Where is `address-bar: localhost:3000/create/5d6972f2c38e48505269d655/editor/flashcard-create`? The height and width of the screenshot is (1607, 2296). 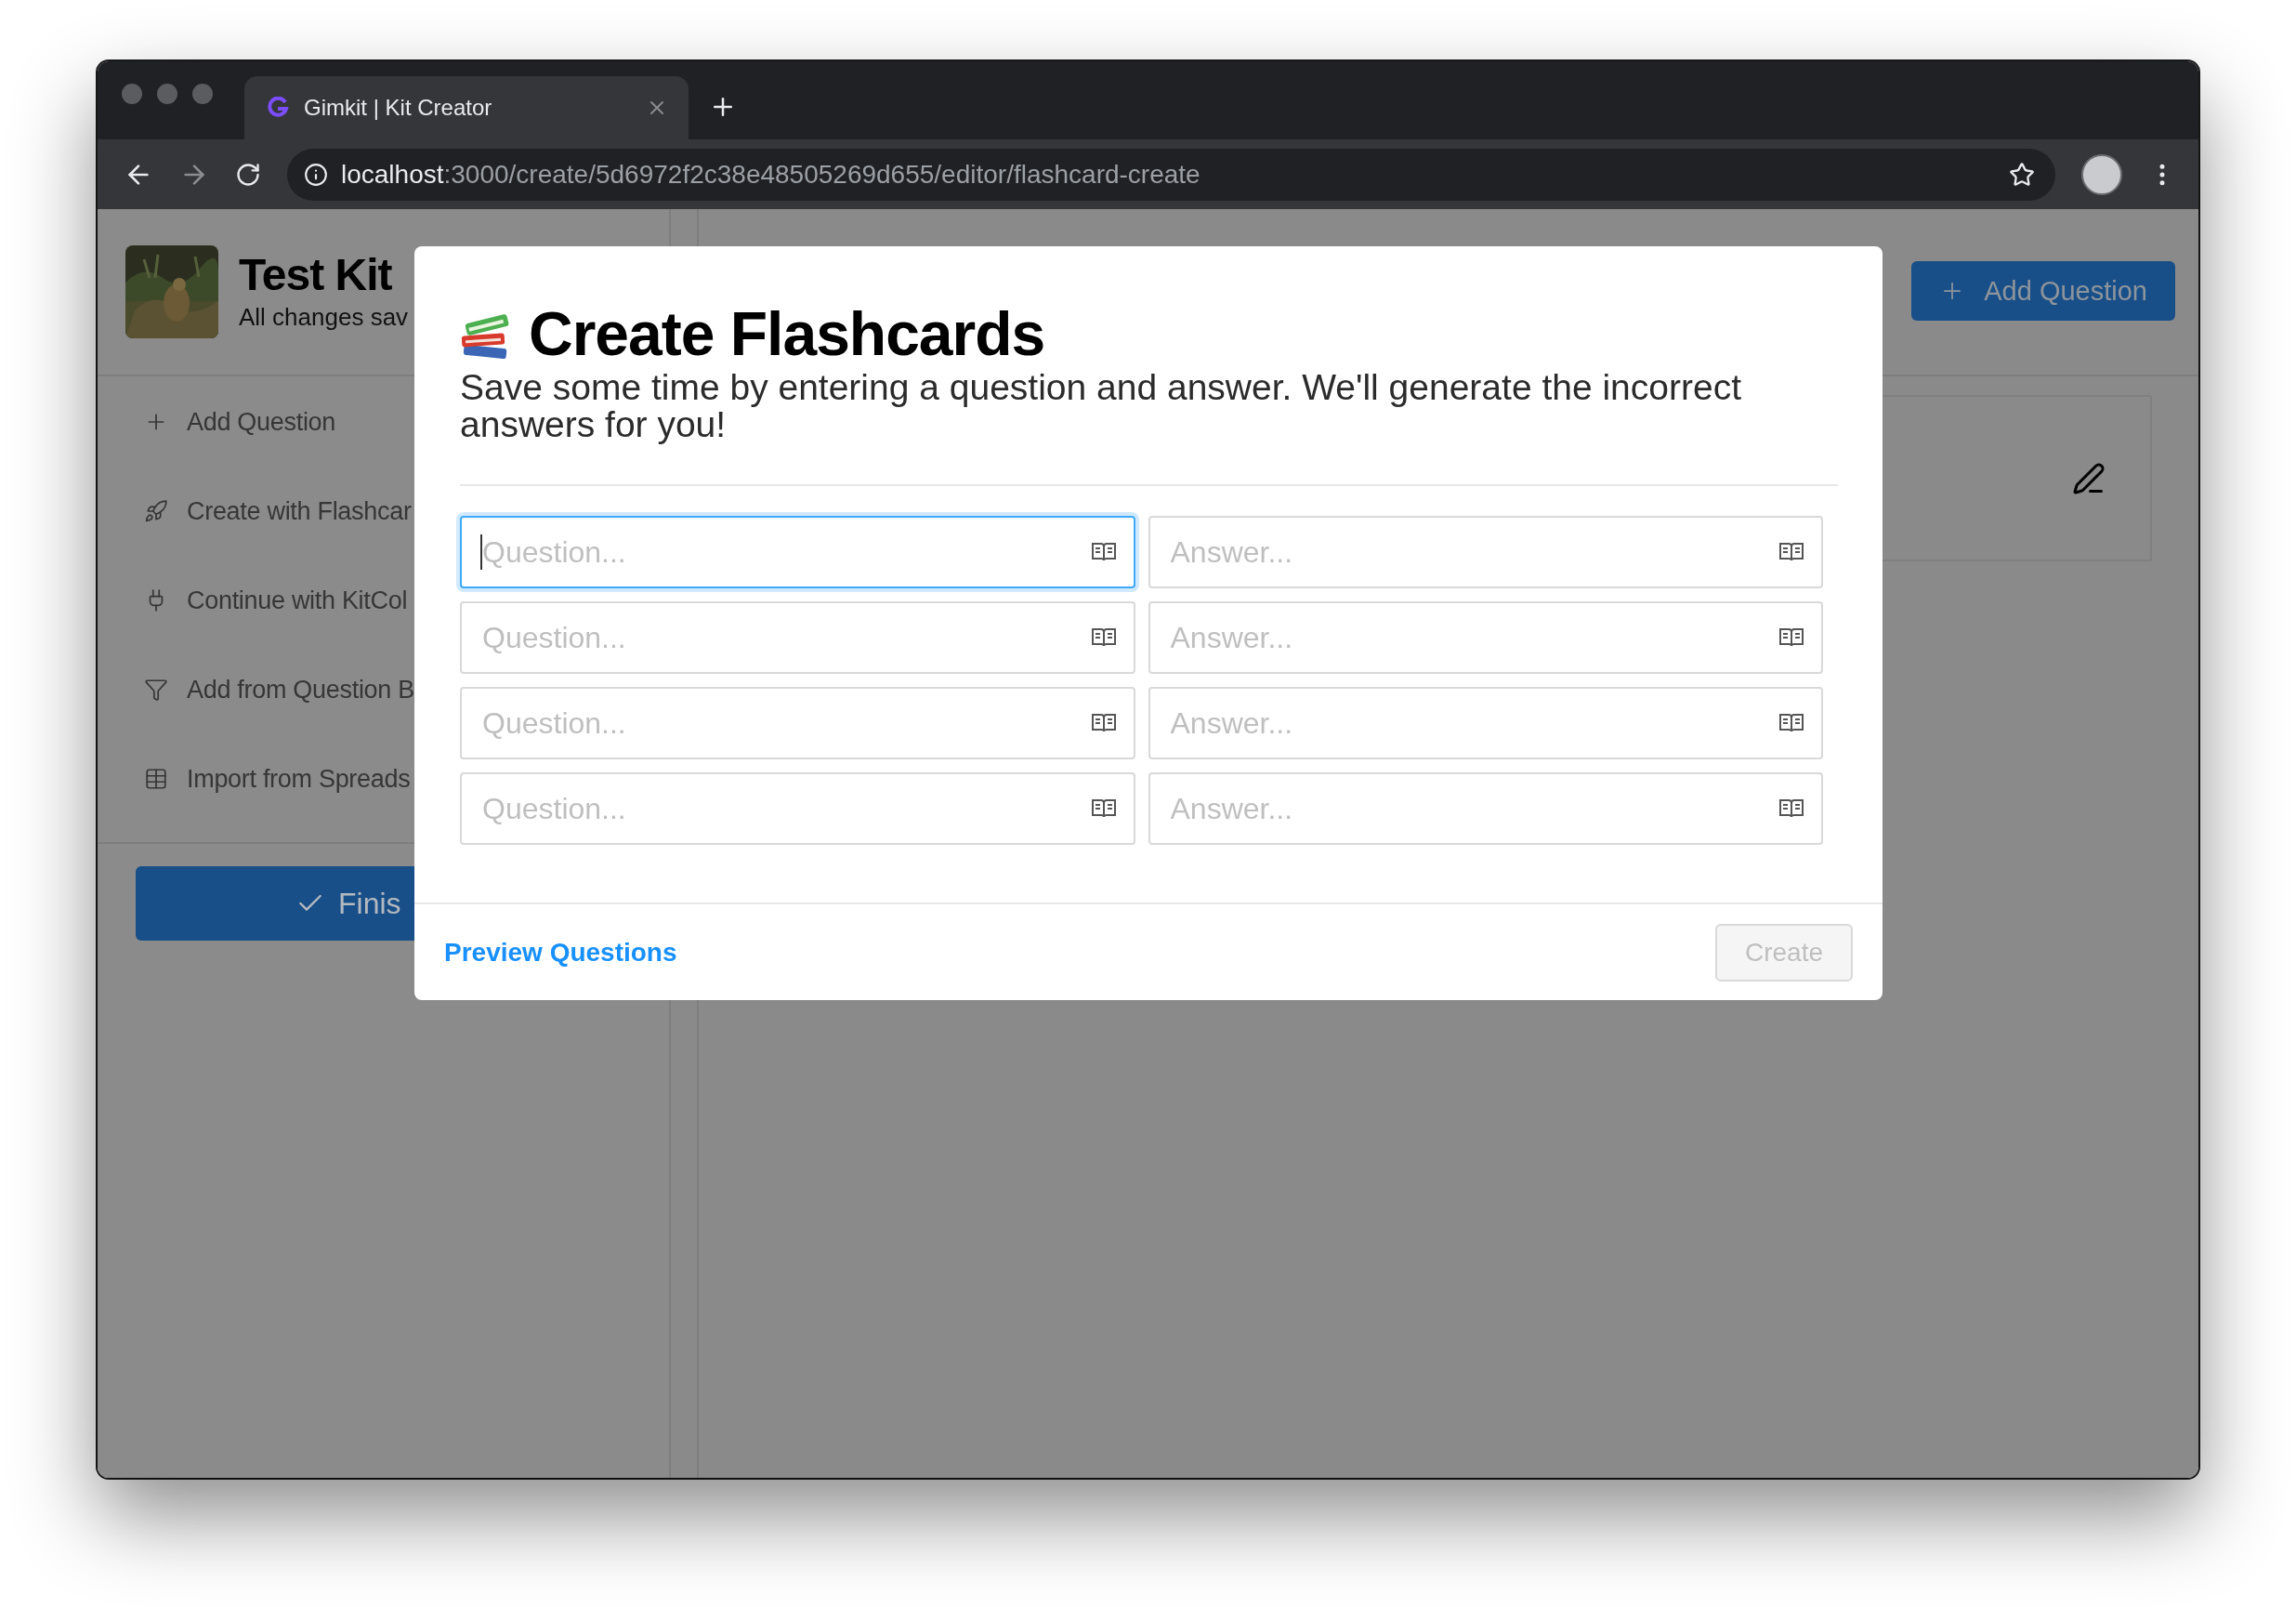
address-bar: localhost:3000/create/5d6972f2c38e48505269d655/editor/flashcard-create is located at coordinates (1171, 174).